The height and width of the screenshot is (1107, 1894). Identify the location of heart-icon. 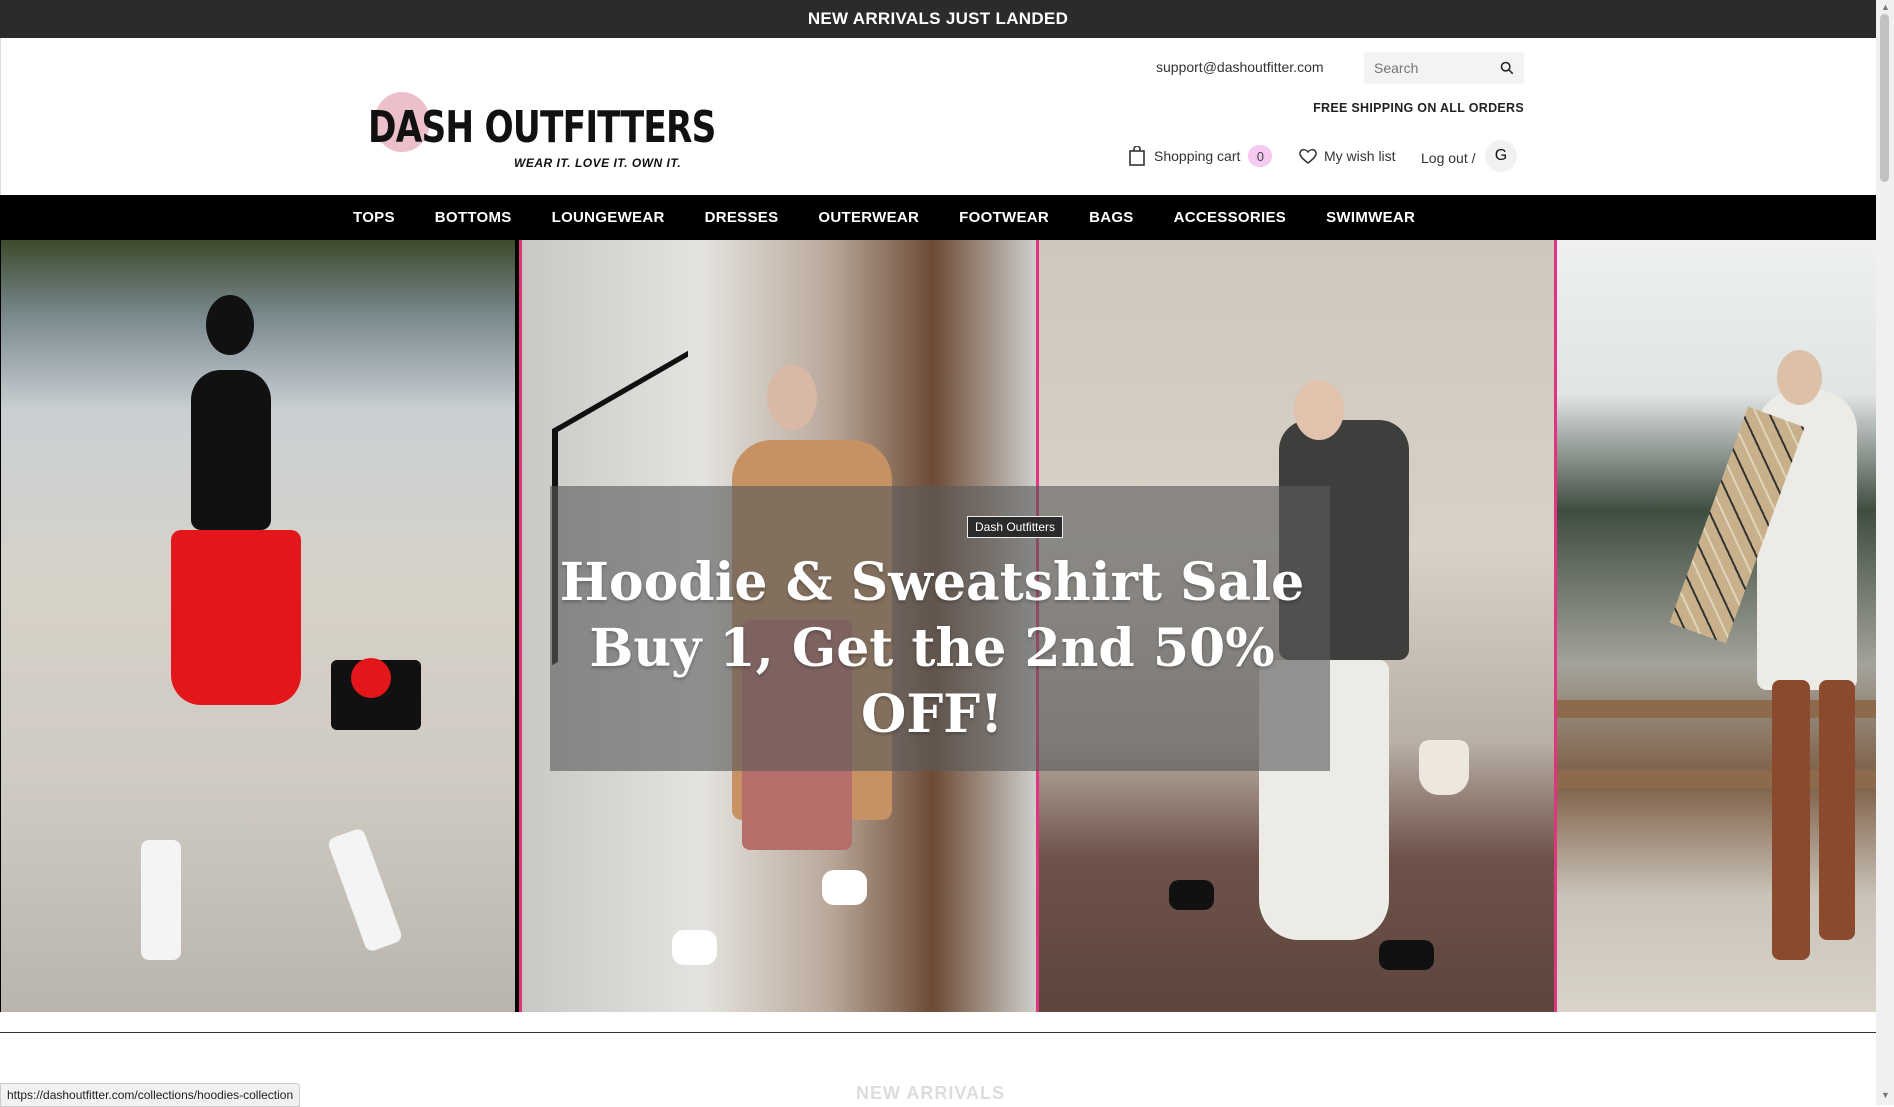
(1308, 156).